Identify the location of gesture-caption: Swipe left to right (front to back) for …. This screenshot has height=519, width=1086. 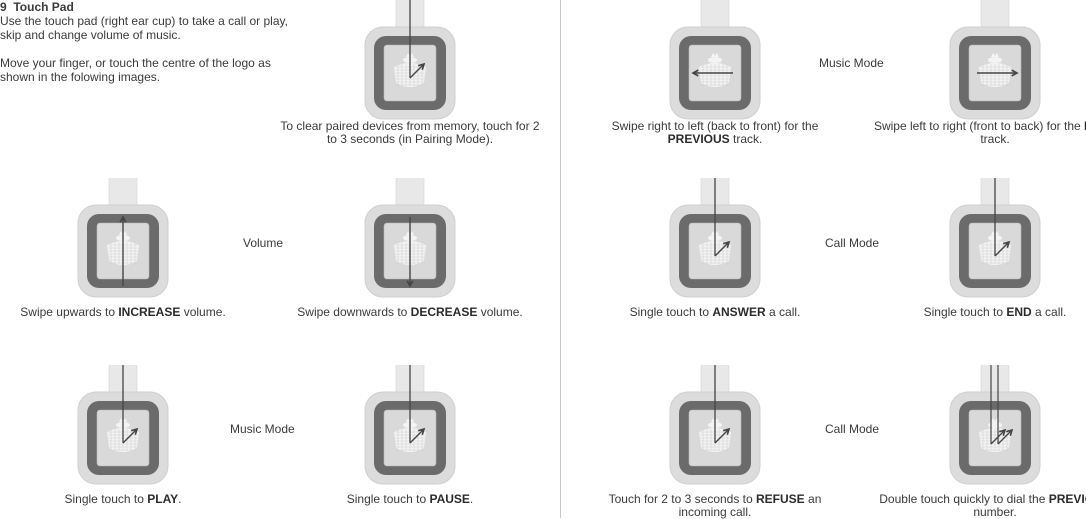
(975, 133).